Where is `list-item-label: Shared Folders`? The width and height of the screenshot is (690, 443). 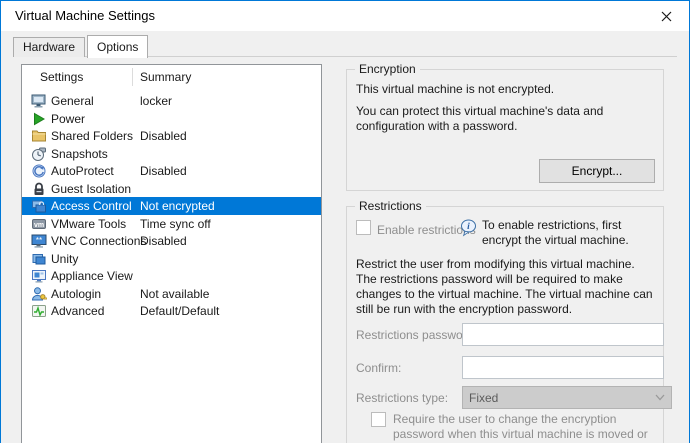 list-item-label: Shared Folders is located at coordinates (92, 136).